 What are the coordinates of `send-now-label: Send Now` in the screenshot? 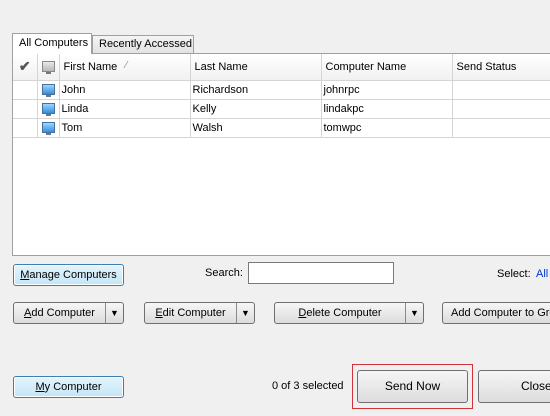 It's located at (412, 386).